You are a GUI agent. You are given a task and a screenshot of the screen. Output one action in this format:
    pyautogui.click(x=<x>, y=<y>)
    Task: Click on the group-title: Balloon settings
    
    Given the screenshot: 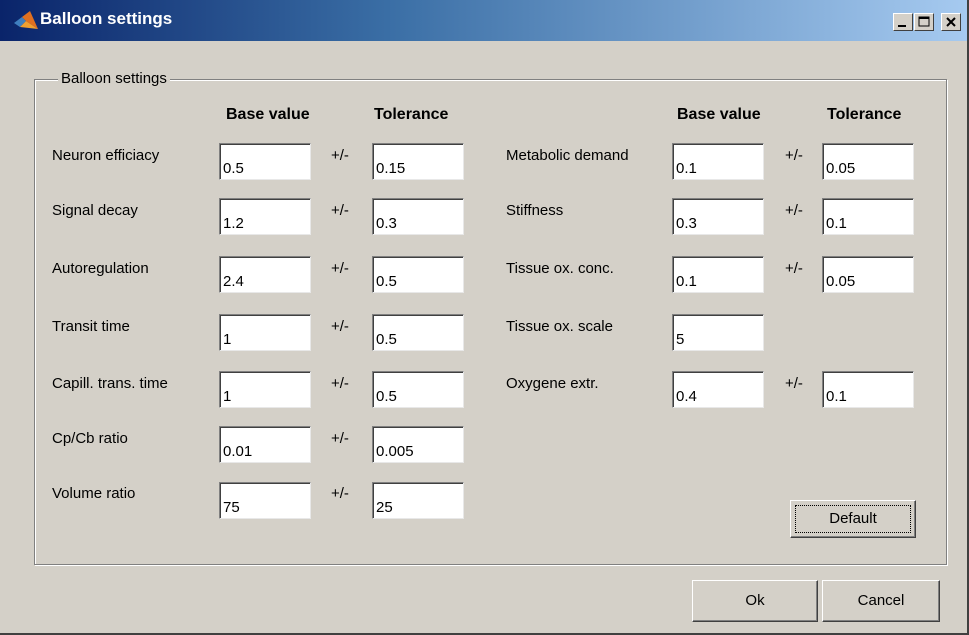 What is the action you would take?
    pyautogui.click(x=114, y=78)
    